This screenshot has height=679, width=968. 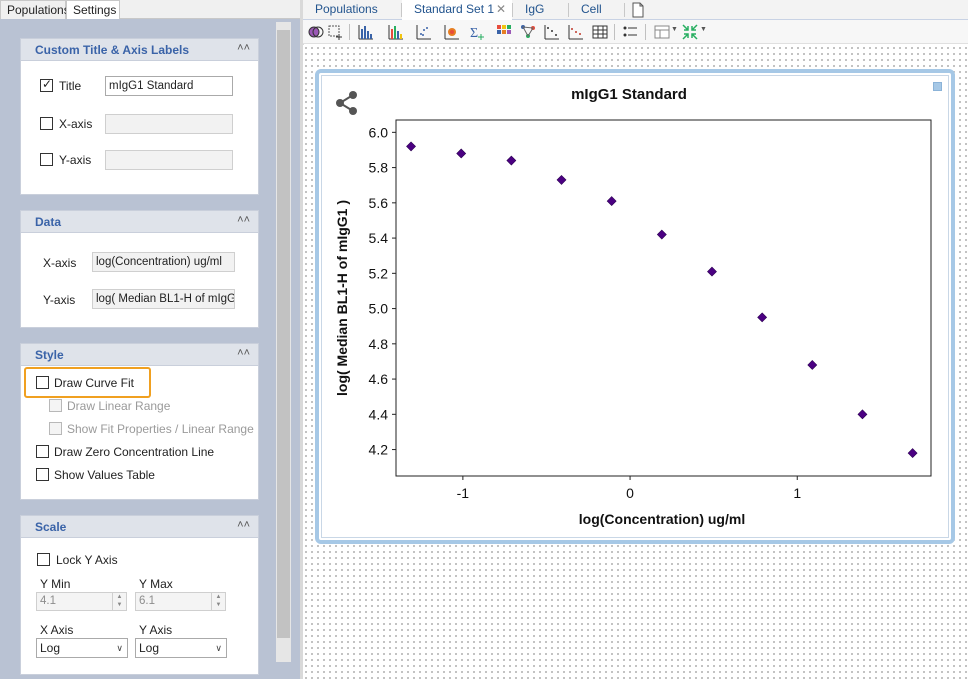 I want to click on data-yaxis-field: log( Median BL1-H of mIgG1, so click(x=163, y=299).